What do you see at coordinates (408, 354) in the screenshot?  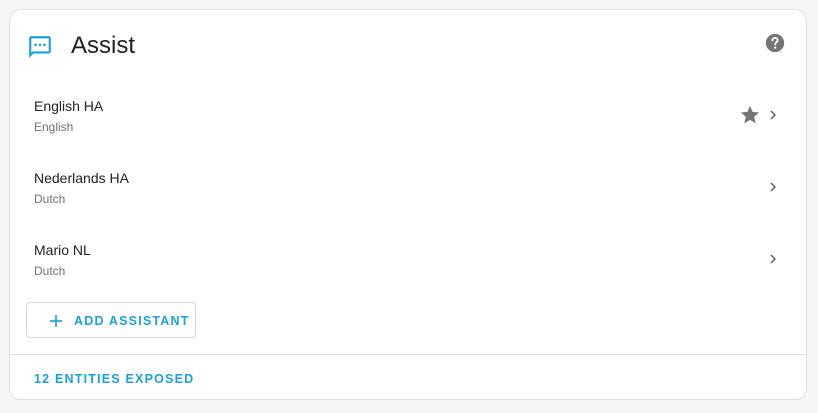 I see `card-divider` at bounding box center [408, 354].